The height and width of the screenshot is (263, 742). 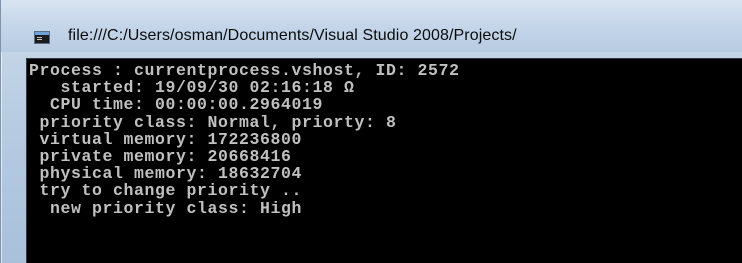 What do you see at coordinates (166, 174) in the screenshot?
I see `console-line-physical-memory: physical memory: 18632704` at bounding box center [166, 174].